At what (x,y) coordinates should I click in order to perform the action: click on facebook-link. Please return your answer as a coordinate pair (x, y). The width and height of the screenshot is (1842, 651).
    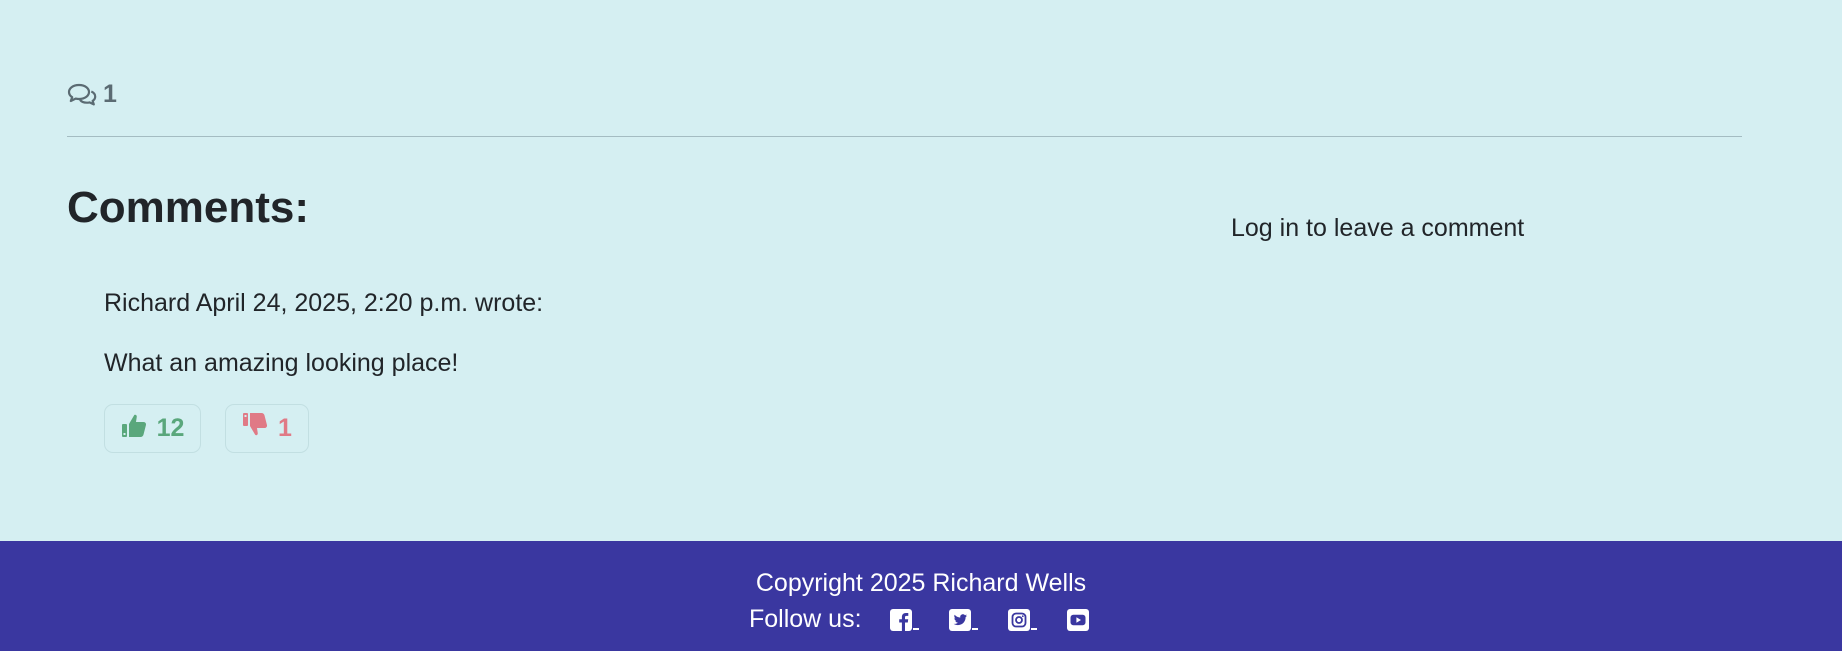
    Looking at the image, I should click on (904, 619).